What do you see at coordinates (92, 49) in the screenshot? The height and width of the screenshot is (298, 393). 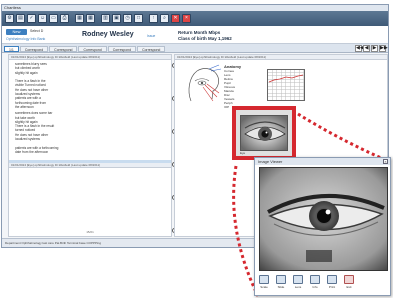 I see `tab-4: Correspond` at bounding box center [92, 49].